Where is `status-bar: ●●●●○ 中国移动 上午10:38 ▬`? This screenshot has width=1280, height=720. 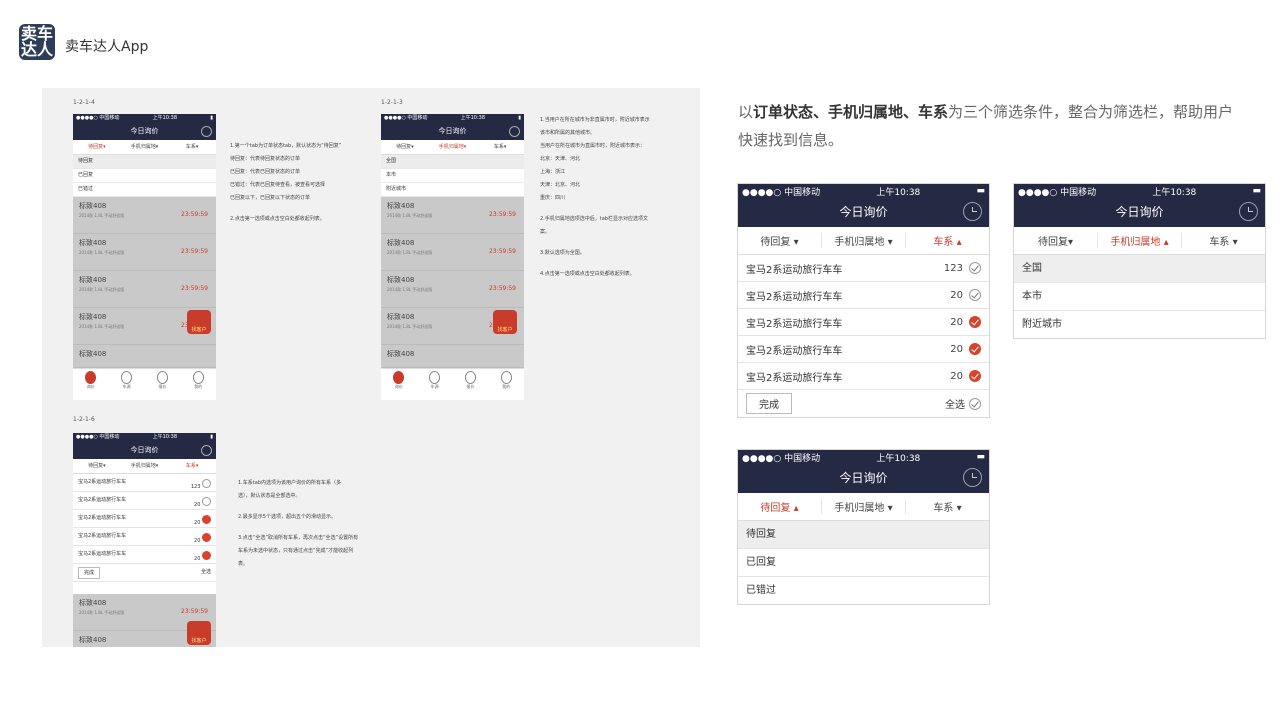
status-bar: ●●●●○ 中国移动 上午10:38 ▬ is located at coordinates (863, 191).